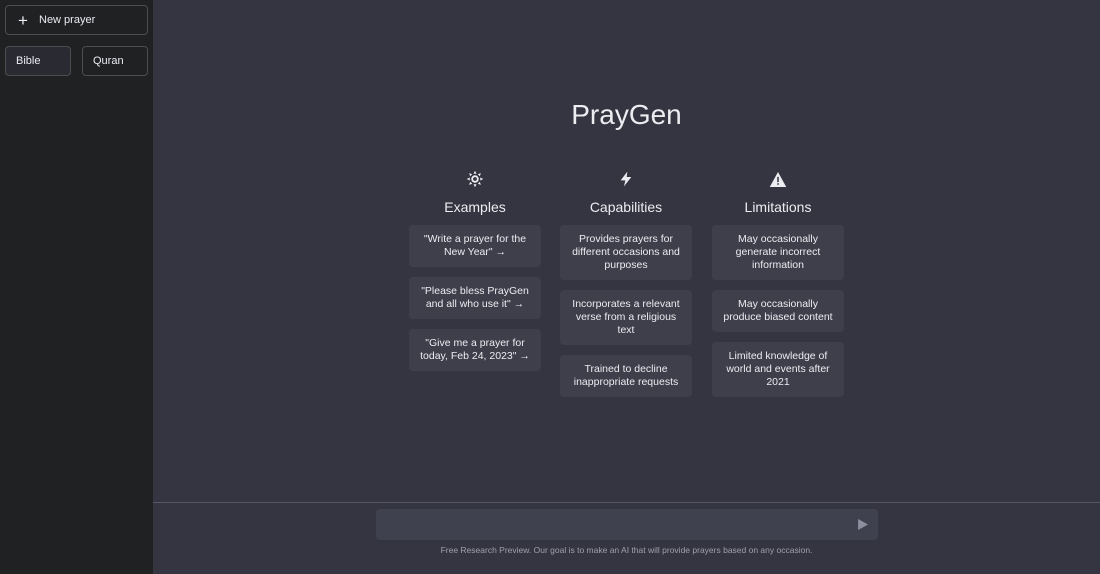  Describe the element at coordinates (626, 207) in the screenshot. I see `column-heading: Capabilities` at that location.